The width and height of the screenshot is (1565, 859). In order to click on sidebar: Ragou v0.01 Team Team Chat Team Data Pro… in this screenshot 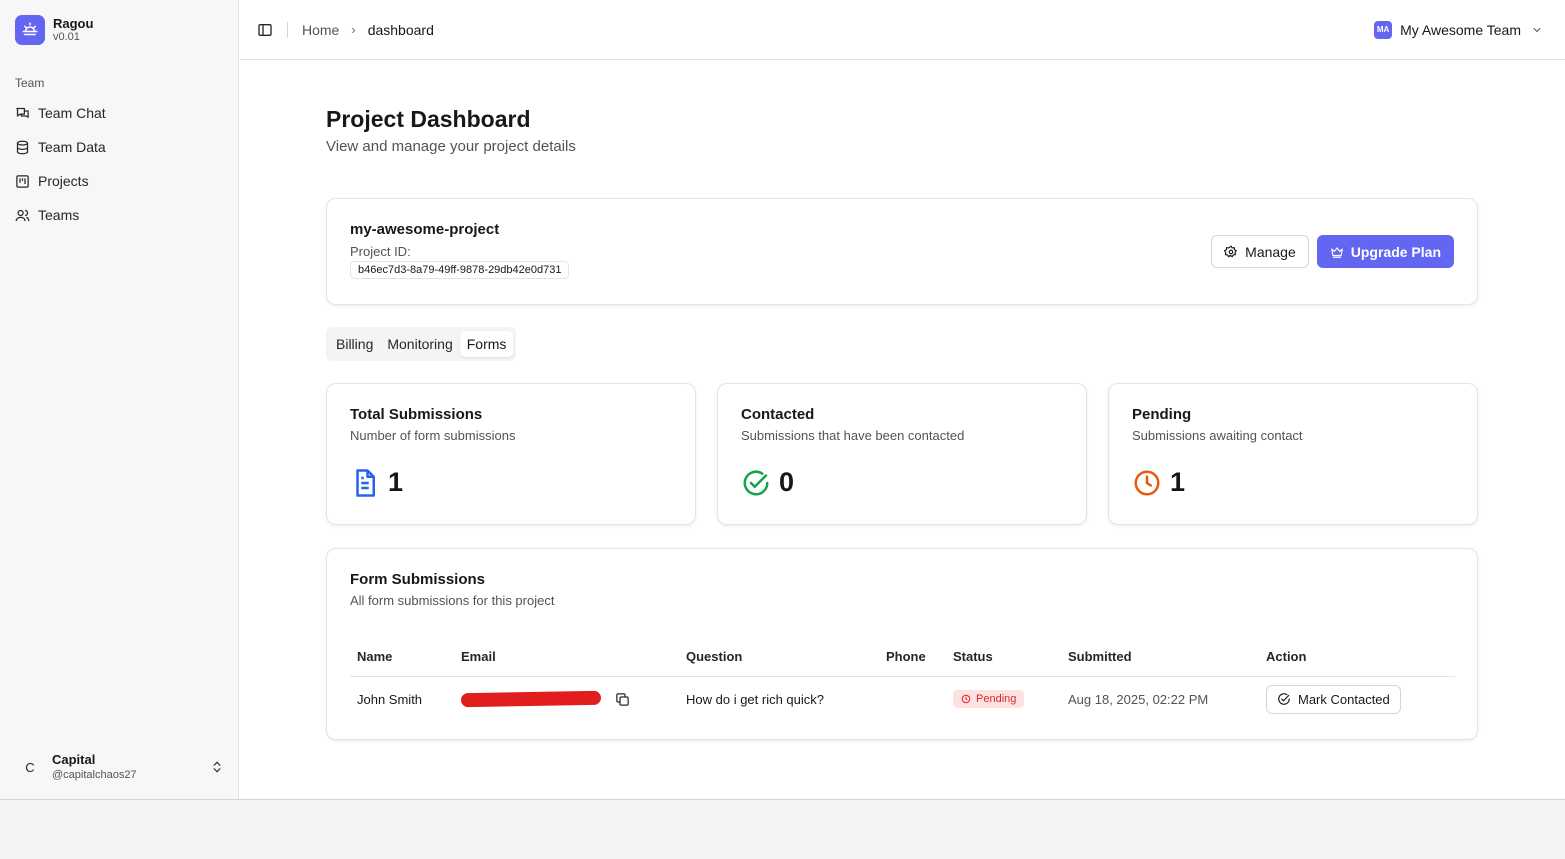, I will do `click(119, 399)`.